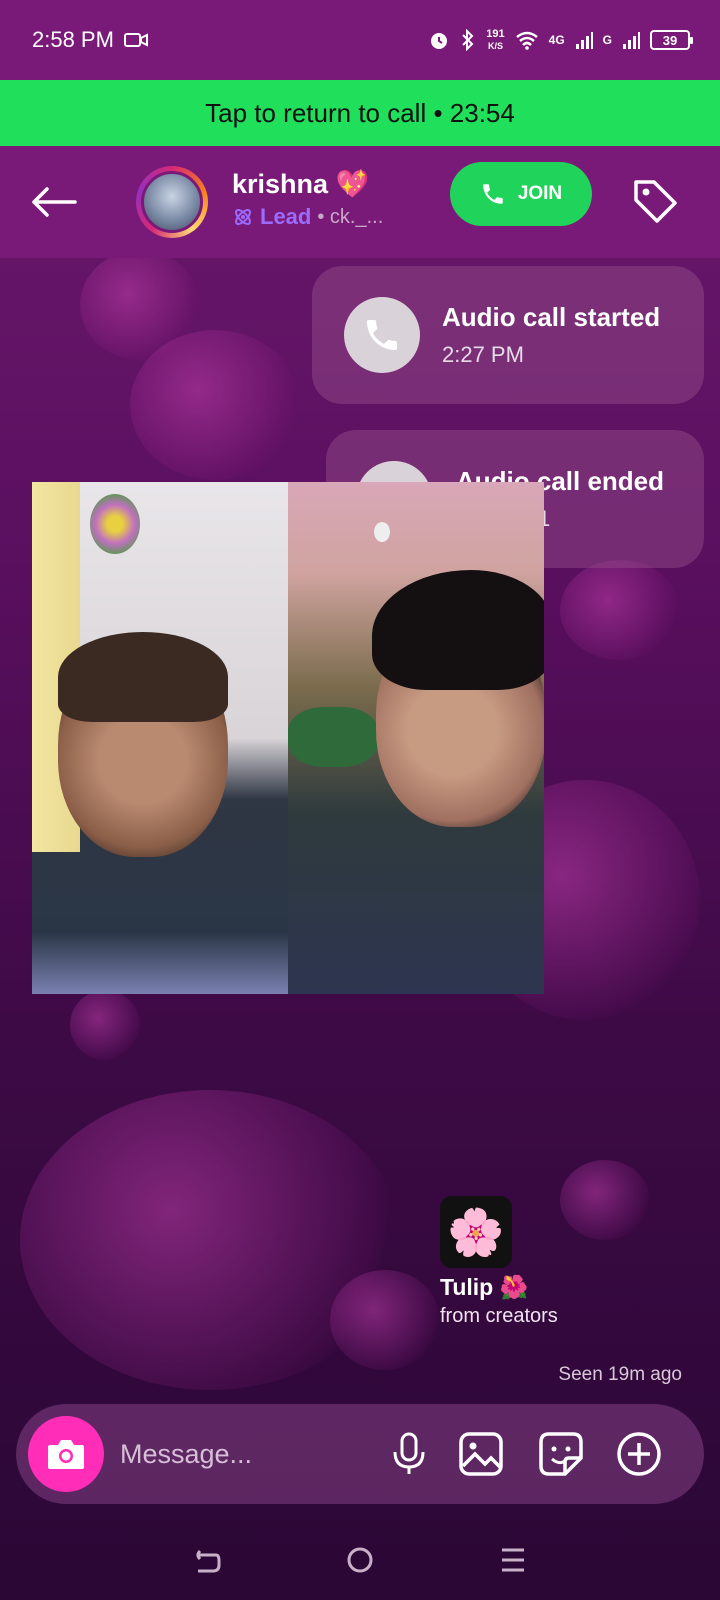  I want to click on photo-left-half, so click(160, 738).